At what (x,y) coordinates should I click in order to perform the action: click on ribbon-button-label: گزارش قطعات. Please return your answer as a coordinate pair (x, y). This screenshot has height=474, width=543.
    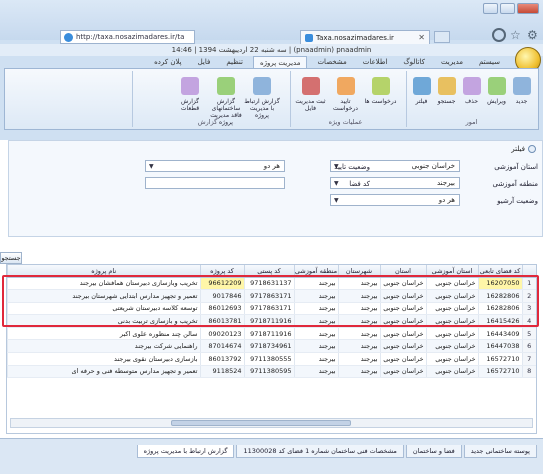
    Looking at the image, I should click on (190, 105).